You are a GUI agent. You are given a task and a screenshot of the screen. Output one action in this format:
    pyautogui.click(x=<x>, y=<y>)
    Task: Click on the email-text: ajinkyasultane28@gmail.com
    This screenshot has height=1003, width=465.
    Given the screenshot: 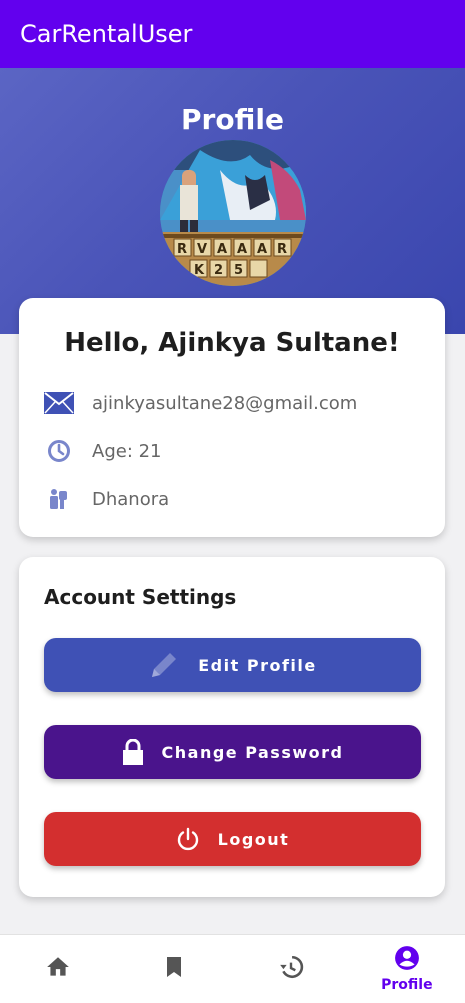 What is the action you would take?
    pyautogui.click(x=225, y=403)
    